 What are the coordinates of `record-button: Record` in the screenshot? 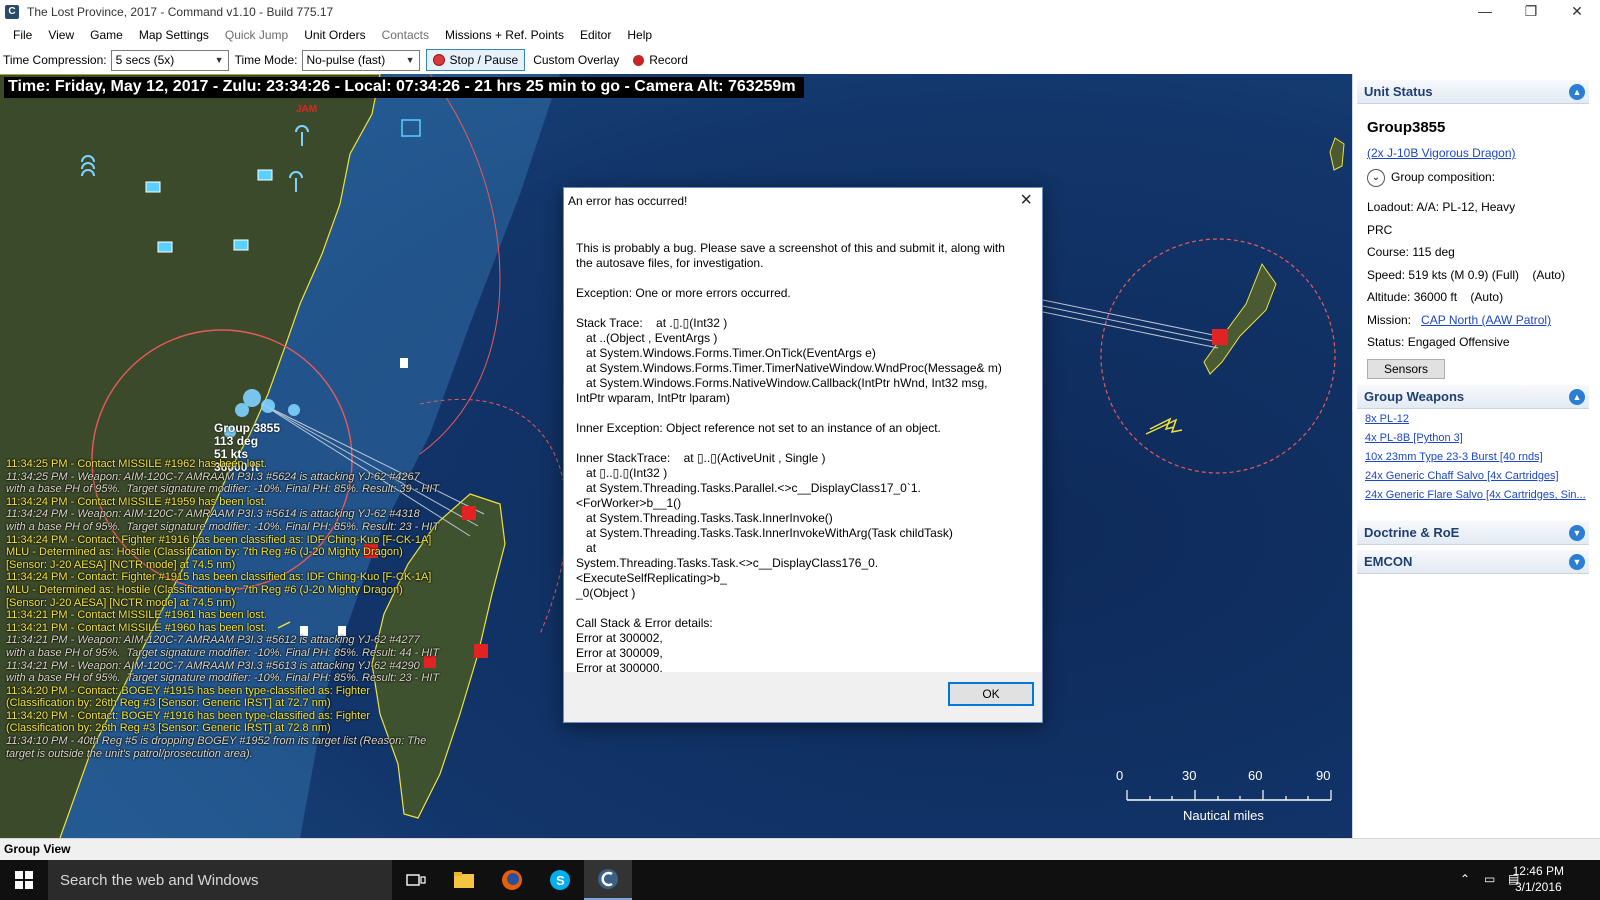 It's located at (660, 60).